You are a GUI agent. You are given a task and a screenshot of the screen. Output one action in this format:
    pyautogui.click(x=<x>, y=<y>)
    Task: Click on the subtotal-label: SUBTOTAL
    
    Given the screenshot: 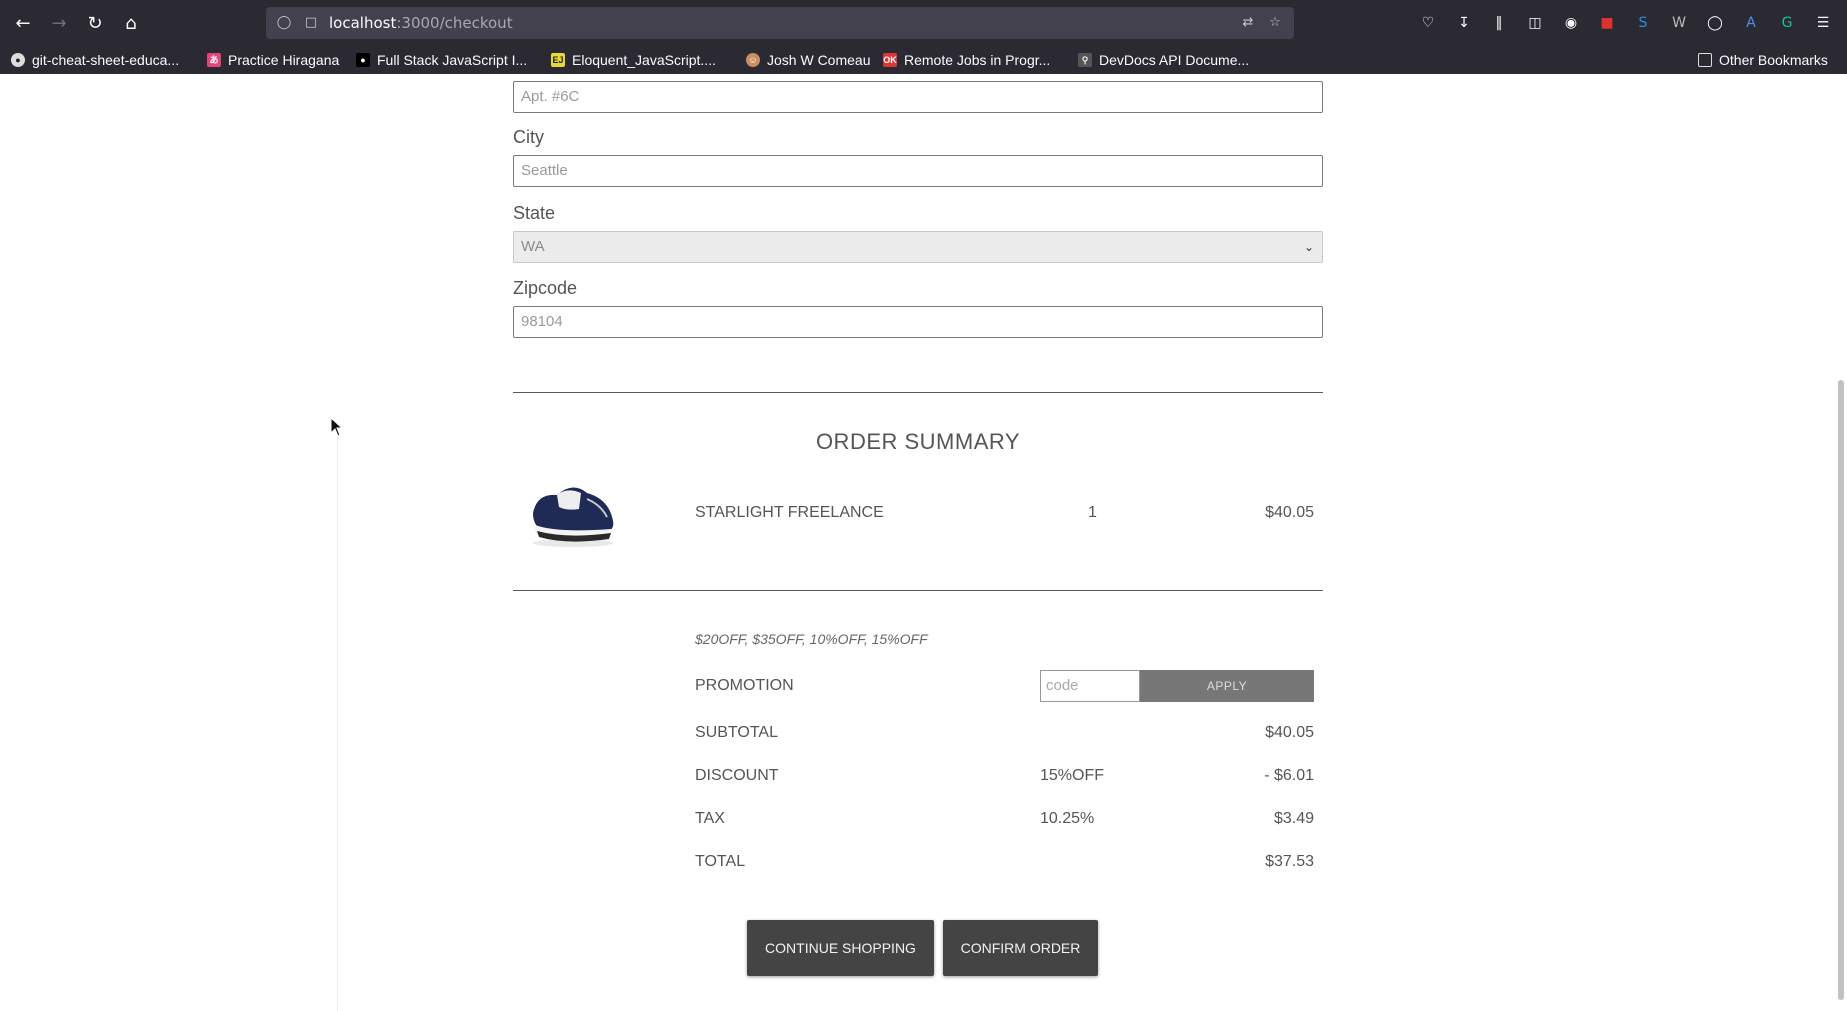 What is the action you would take?
    pyautogui.click(x=736, y=732)
    